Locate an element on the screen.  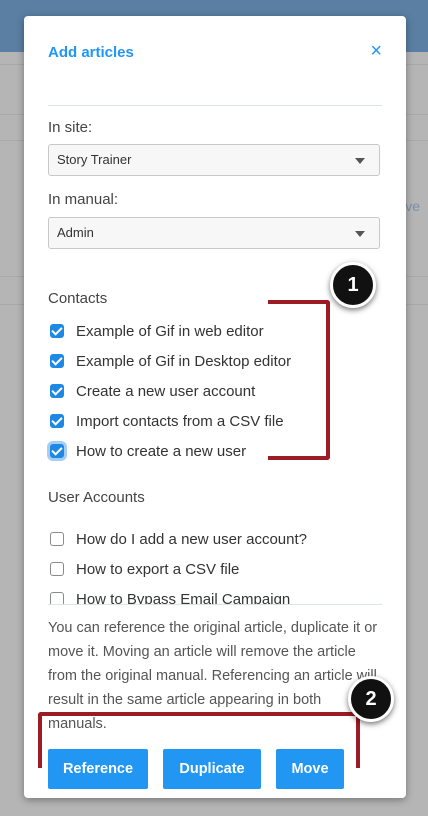
modal-header: Add articles × is located at coordinates (215, 52).